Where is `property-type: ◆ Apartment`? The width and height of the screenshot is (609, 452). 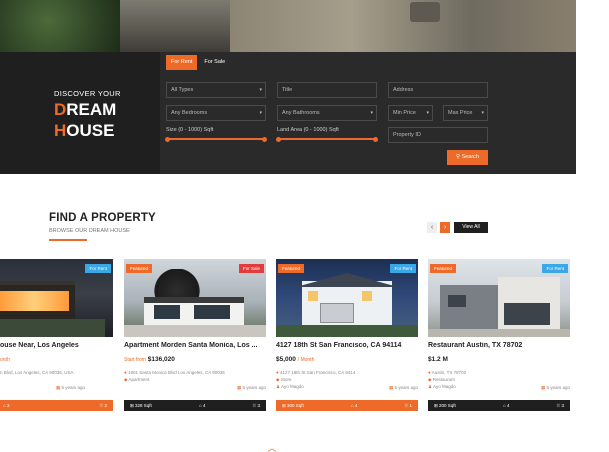
property-type: ◆ Apartment is located at coordinates (136, 380).